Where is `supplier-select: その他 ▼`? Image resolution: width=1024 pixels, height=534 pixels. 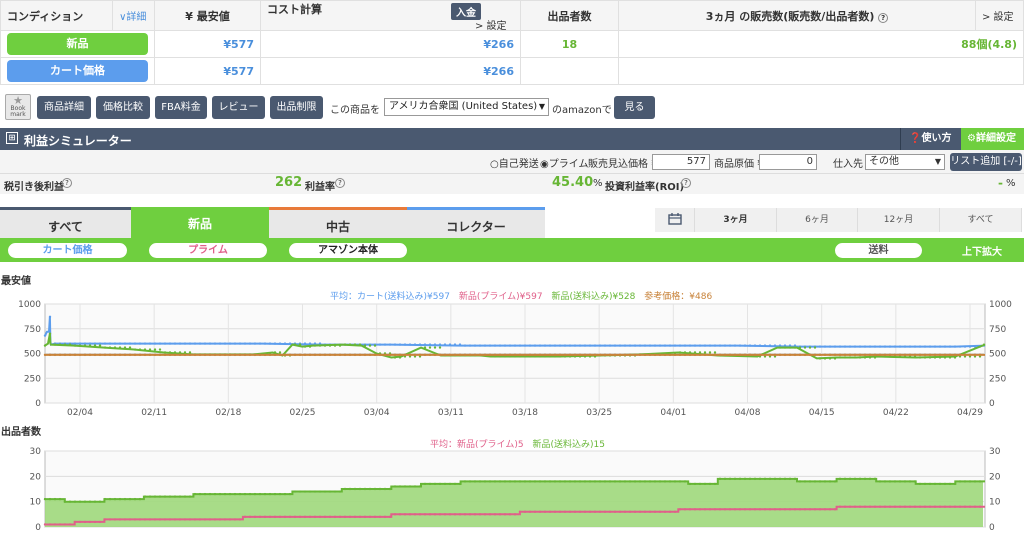 supplier-select: その他 ▼ is located at coordinates (905, 162).